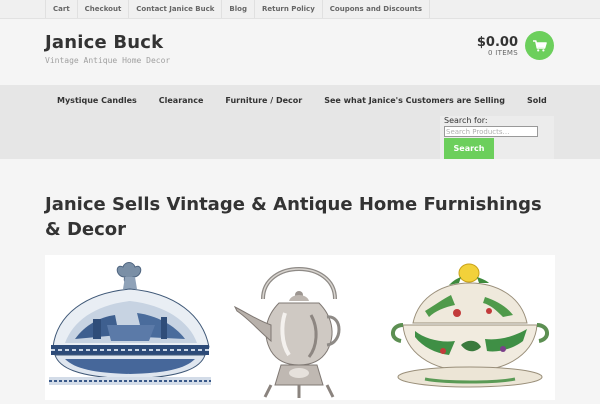  What do you see at coordinates (497, 42) in the screenshot?
I see `cart-total: $0.00` at bounding box center [497, 42].